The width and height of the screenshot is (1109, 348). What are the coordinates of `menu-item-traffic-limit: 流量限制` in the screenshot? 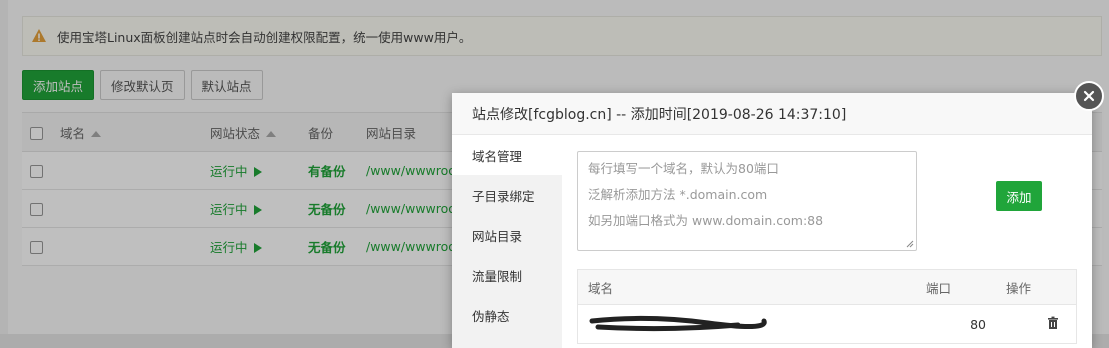 It's located at (507, 275).